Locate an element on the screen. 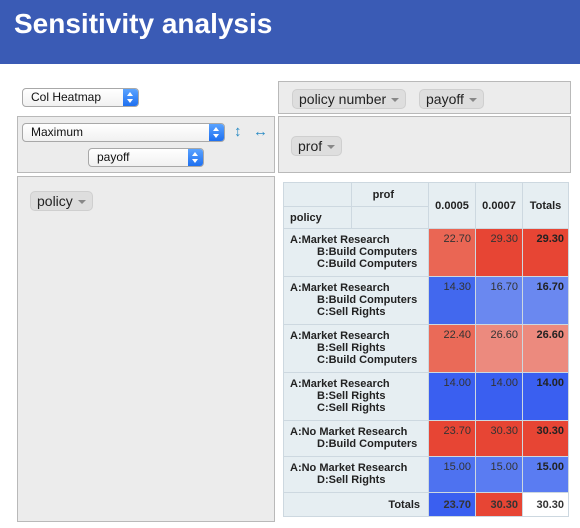  totals-label: Totals is located at coordinates (356, 504).